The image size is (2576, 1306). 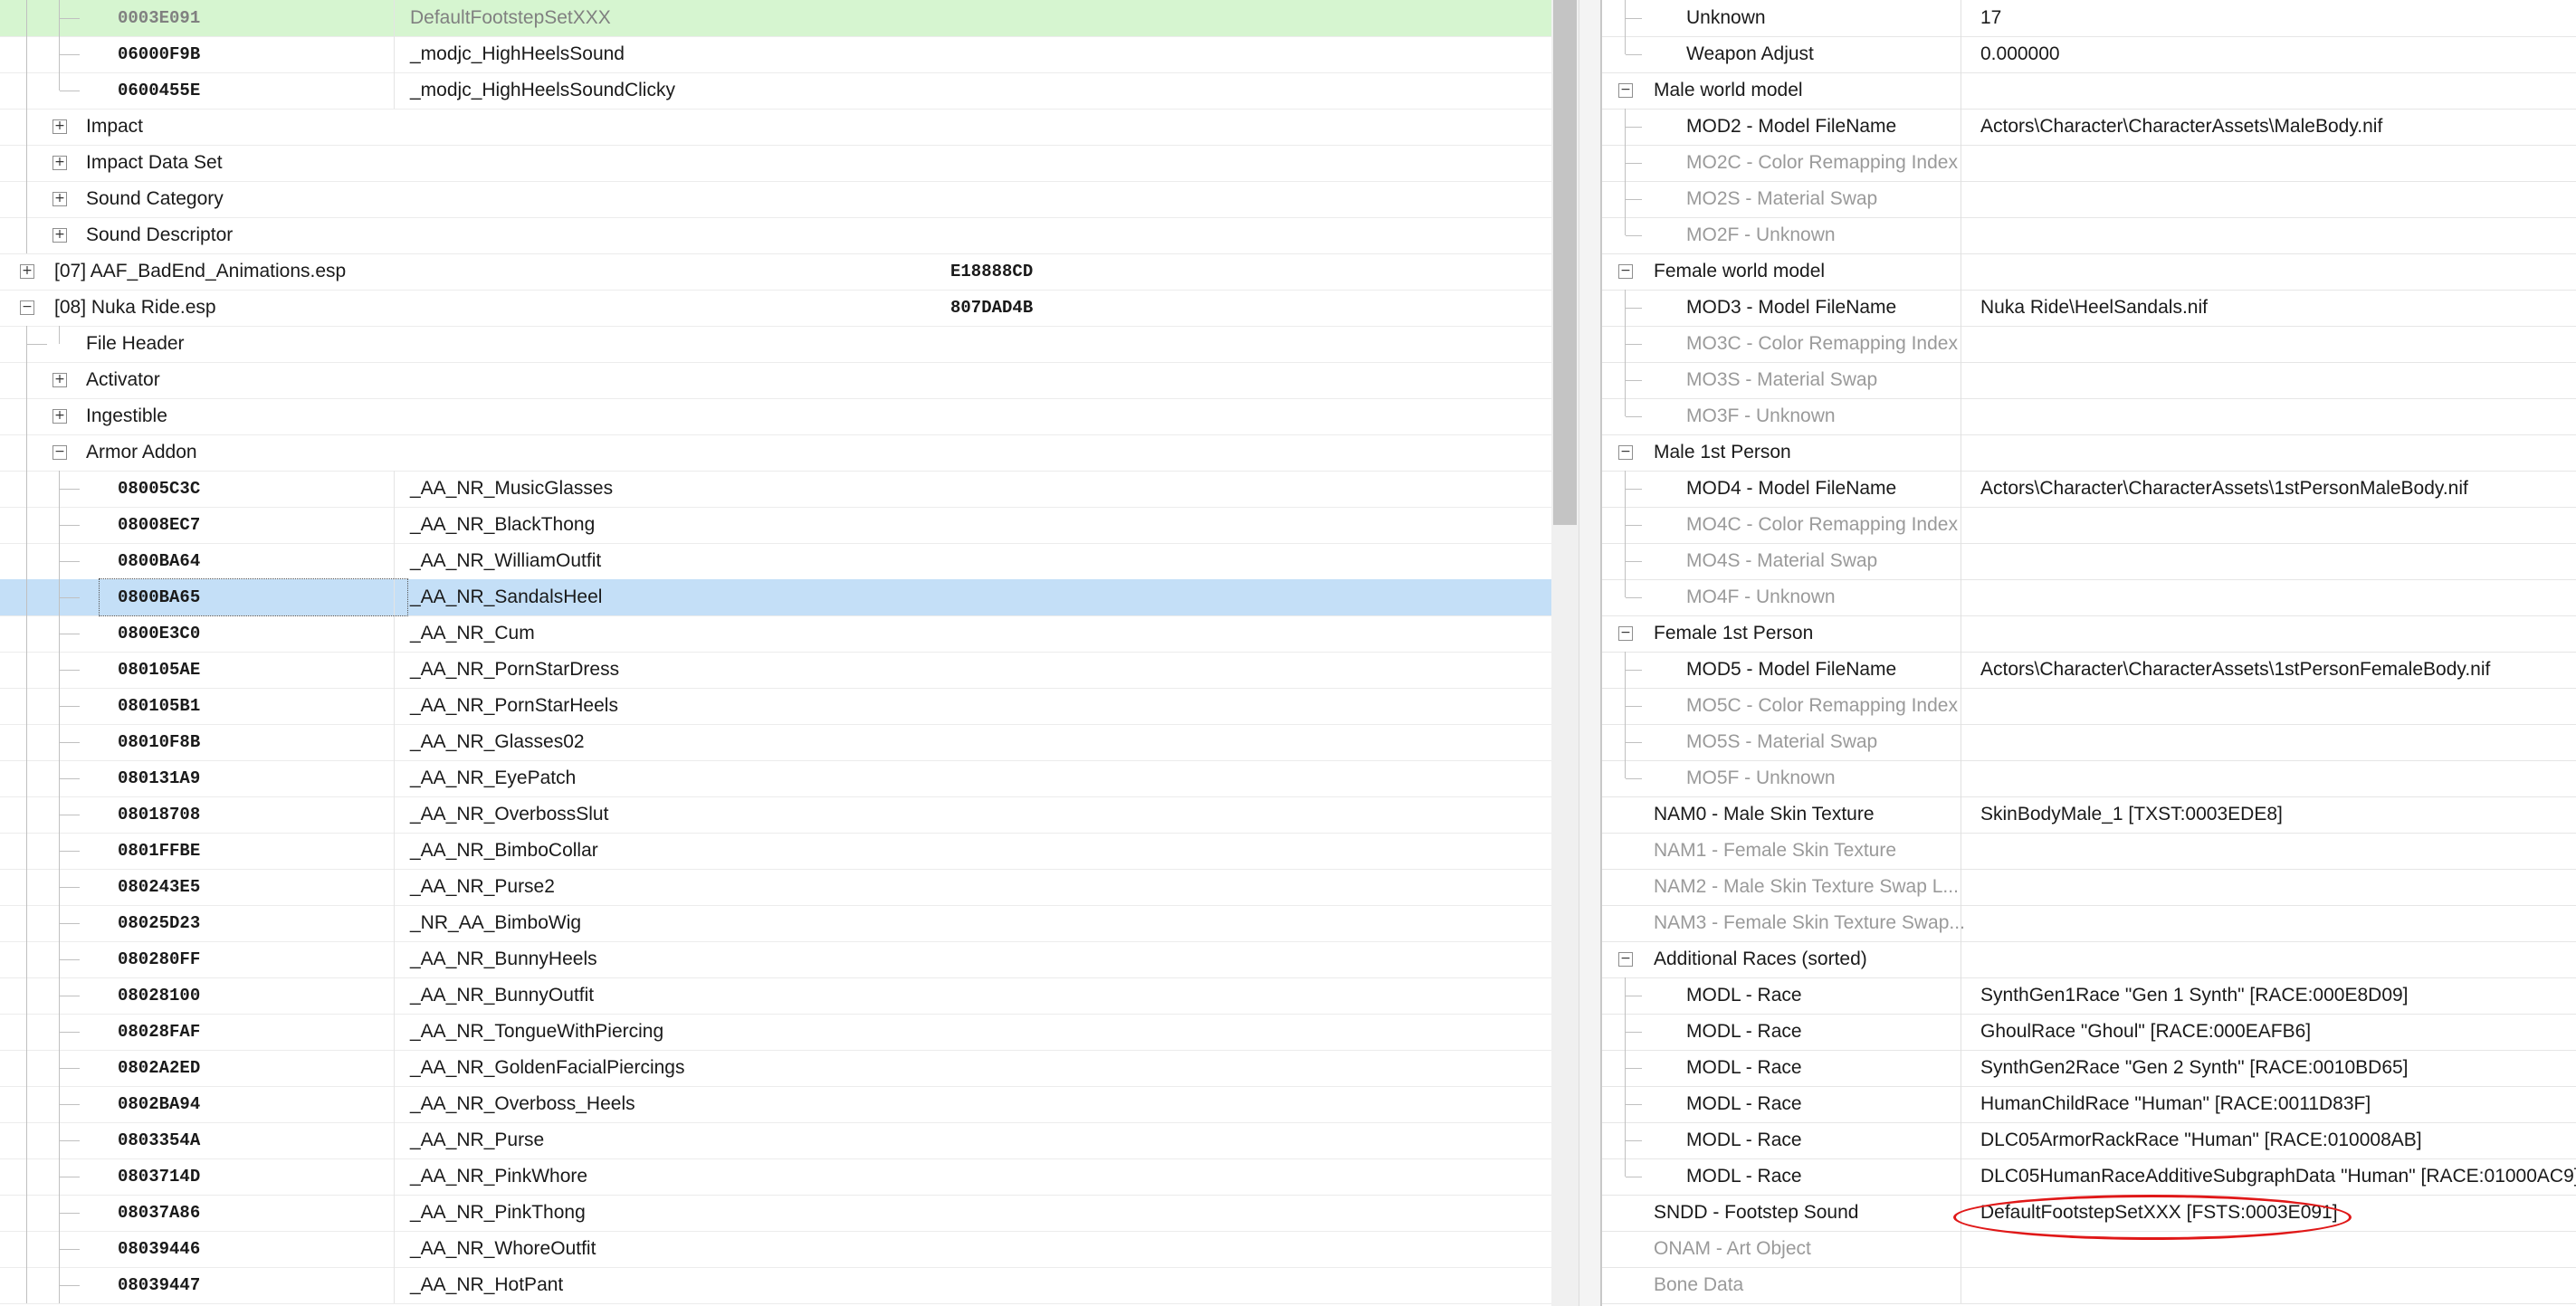 What do you see at coordinates (2089, 453) in the screenshot?
I see `section-header-row: − Male 1st Person` at bounding box center [2089, 453].